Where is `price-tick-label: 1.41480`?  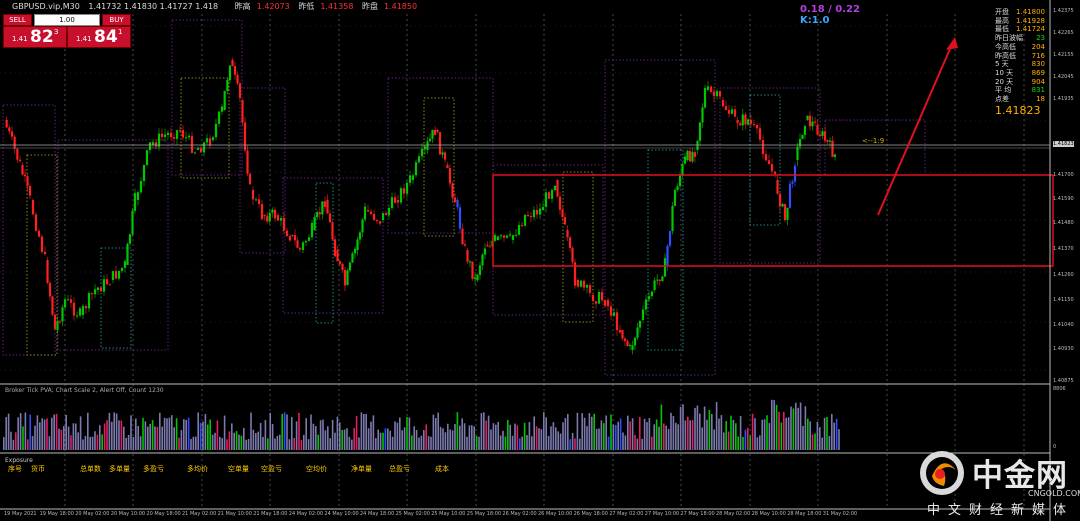 price-tick-label: 1.41480 is located at coordinates (1063, 223).